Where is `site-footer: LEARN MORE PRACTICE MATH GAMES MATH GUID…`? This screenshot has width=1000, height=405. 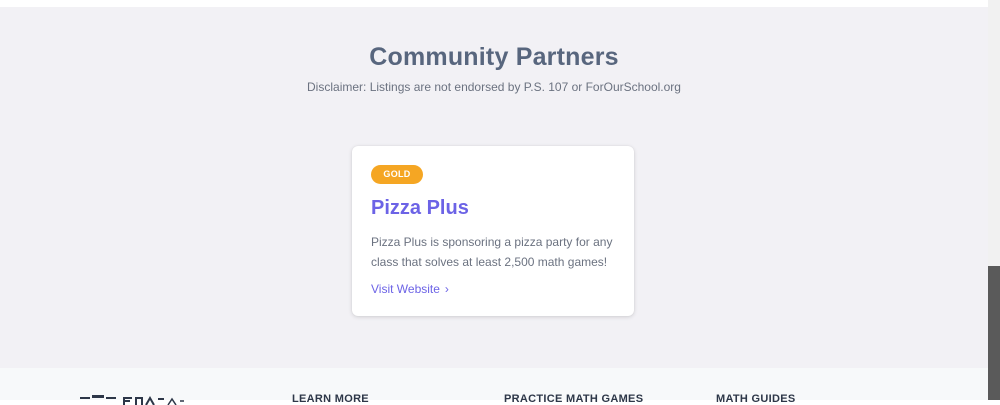 site-footer: LEARN MORE PRACTICE MATH GAMES MATH GUID… is located at coordinates (494, 386).